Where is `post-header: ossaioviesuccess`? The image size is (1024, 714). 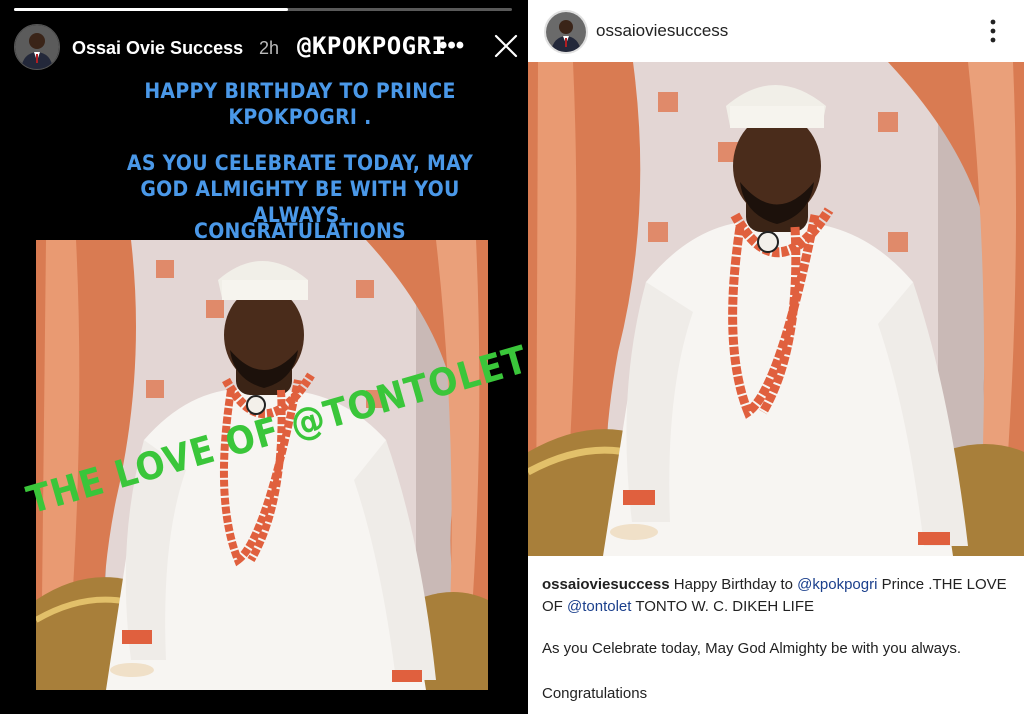
post-header: ossaioviesuccess is located at coordinates (776, 31).